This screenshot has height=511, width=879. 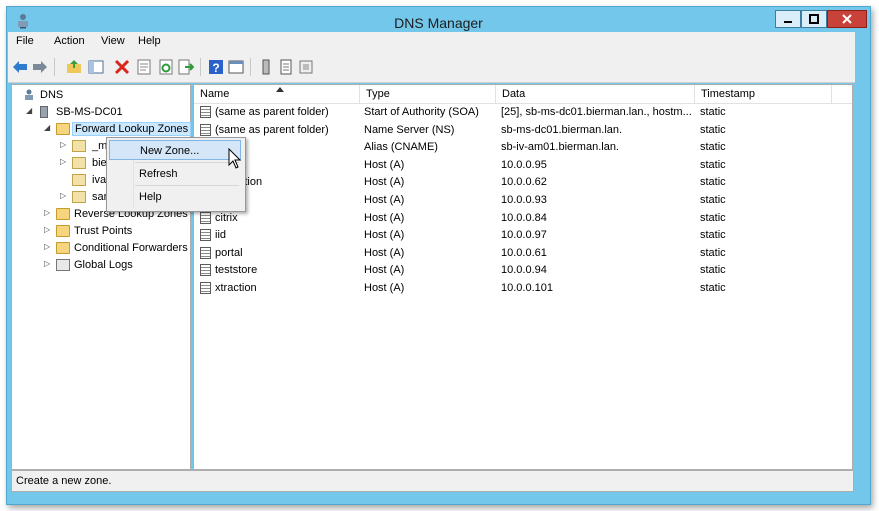 What do you see at coordinates (421, 112) in the screenshot?
I see `cell-type: Start of Authority (SOA)` at bounding box center [421, 112].